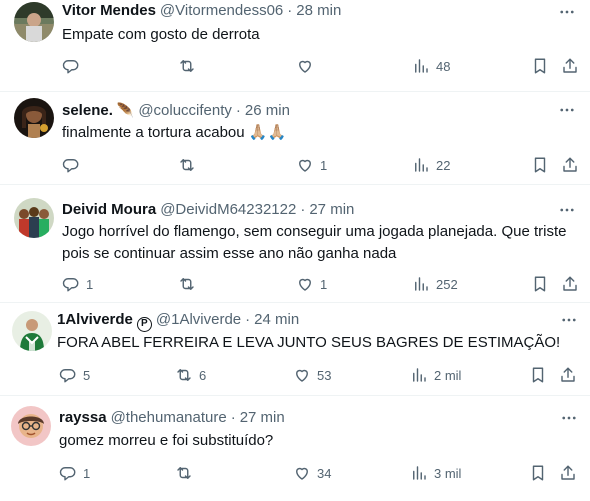  I want to click on username-handle: @thehumanature, so click(169, 418).